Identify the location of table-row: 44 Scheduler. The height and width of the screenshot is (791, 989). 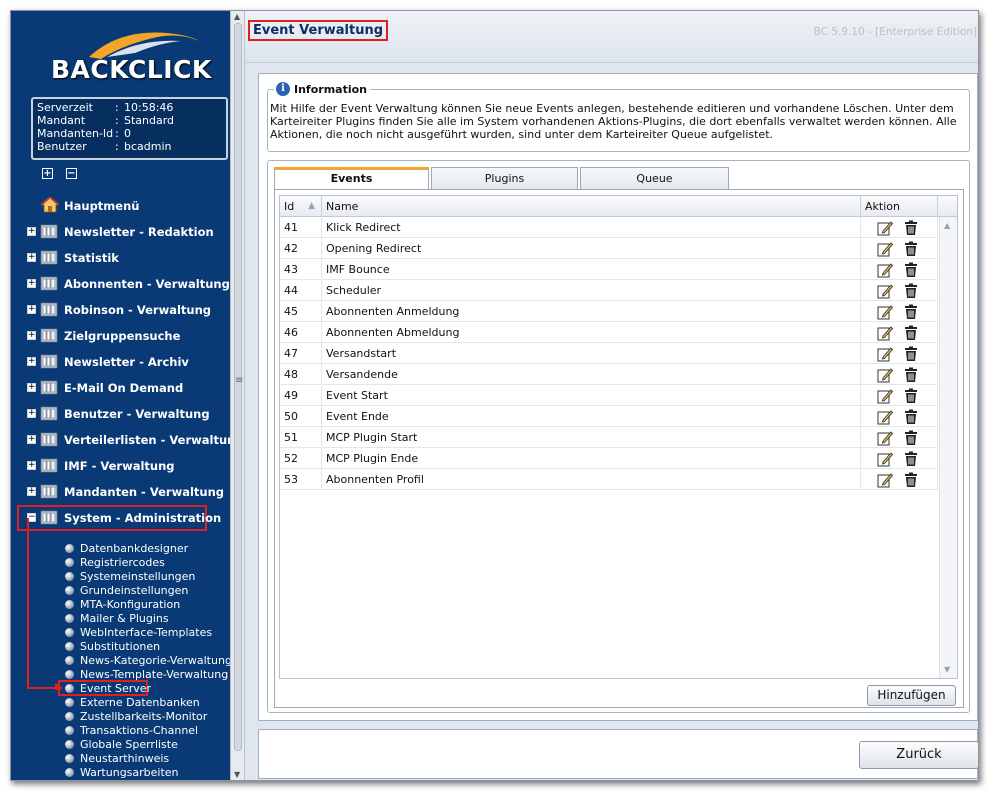
(609, 290).